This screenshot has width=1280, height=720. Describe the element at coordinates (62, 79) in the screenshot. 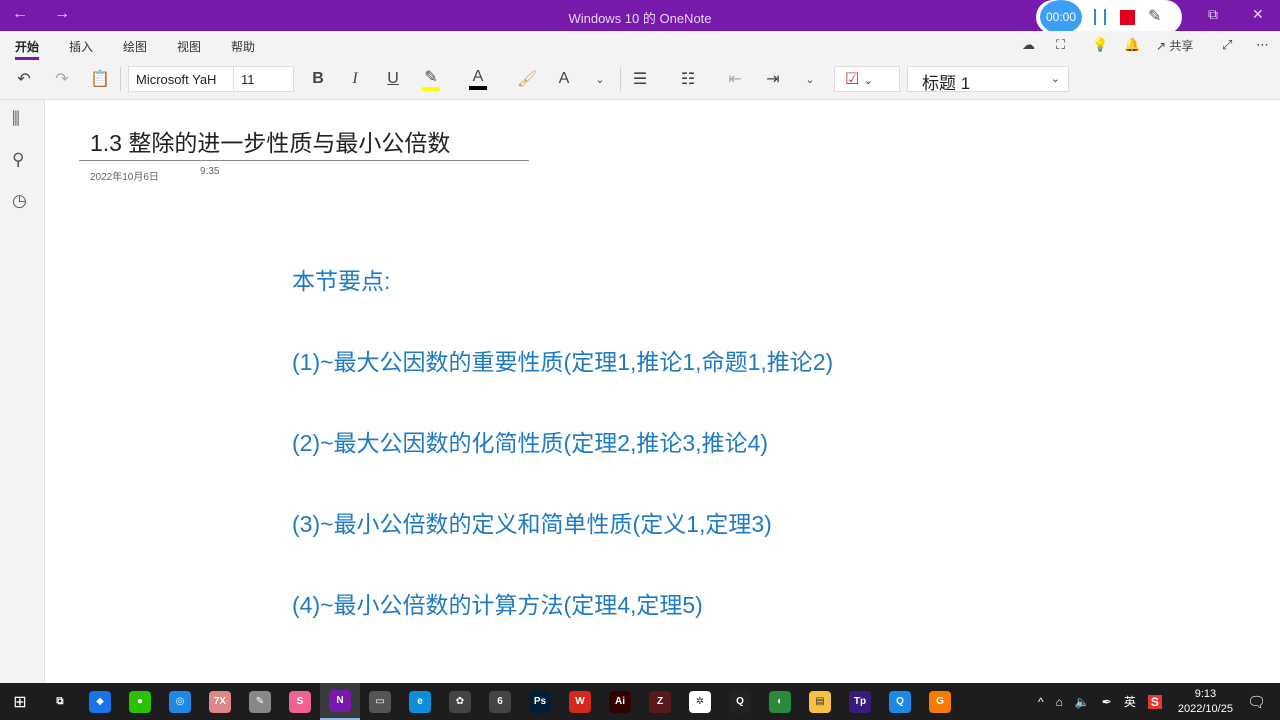

I see `redo-icon: ↷` at that location.